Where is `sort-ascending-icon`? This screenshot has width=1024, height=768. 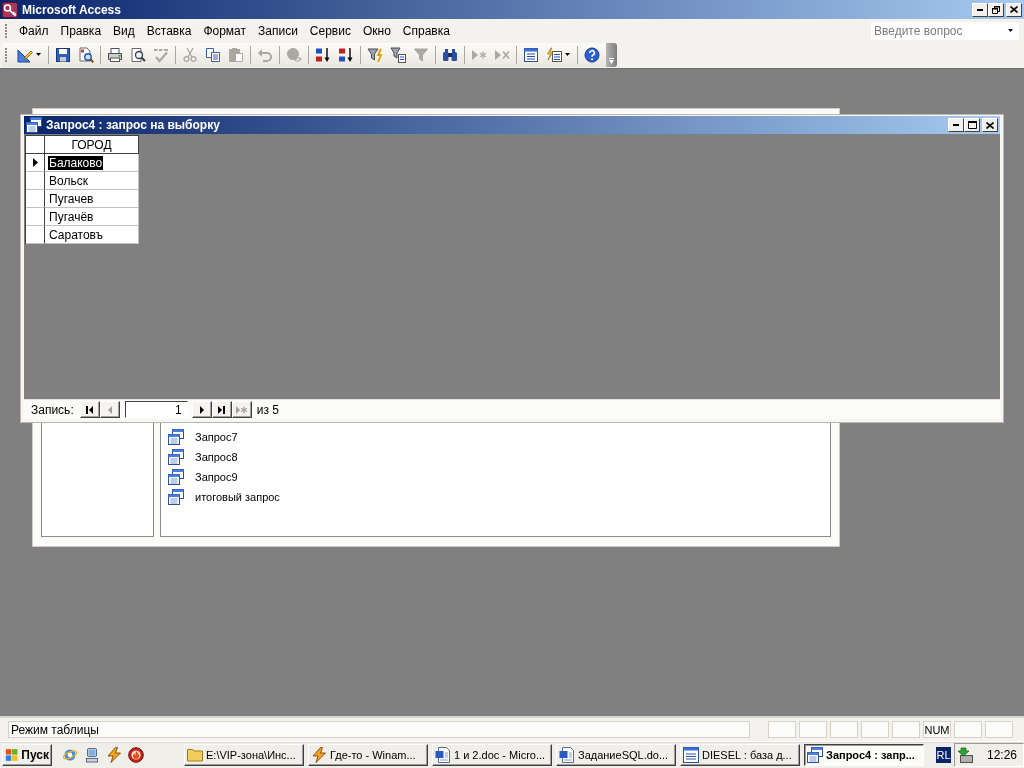 sort-ascending-icon is located at coordinates (322, 54).